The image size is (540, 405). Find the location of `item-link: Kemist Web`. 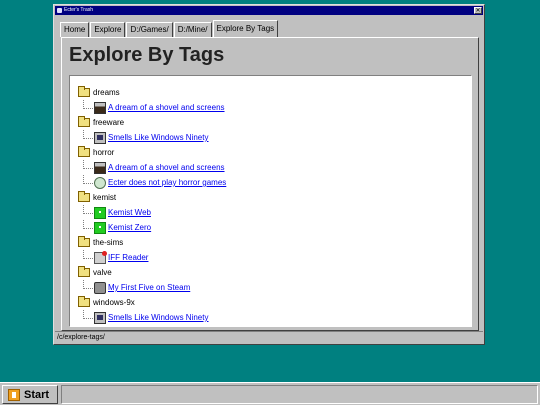

item-link: Kemist Web is located at coordinates (129, 212).